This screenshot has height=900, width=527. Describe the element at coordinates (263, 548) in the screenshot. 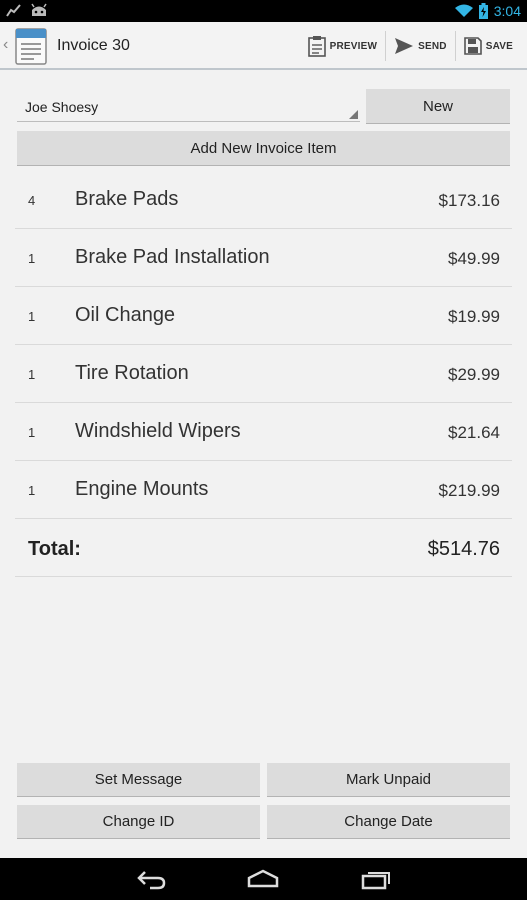

I see `total-row: Total: $514.76` at that location.